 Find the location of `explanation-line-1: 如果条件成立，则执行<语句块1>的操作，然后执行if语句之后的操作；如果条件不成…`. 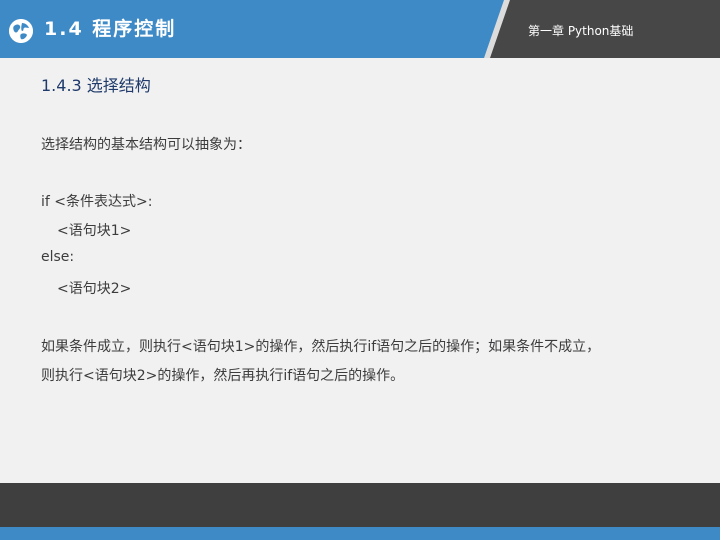

explanation-line-1: 如果条件成立，则执行<语句块1>的操作，然后执行if语句之后的操作；如果条件不成… is located at coordinates (321, 347).